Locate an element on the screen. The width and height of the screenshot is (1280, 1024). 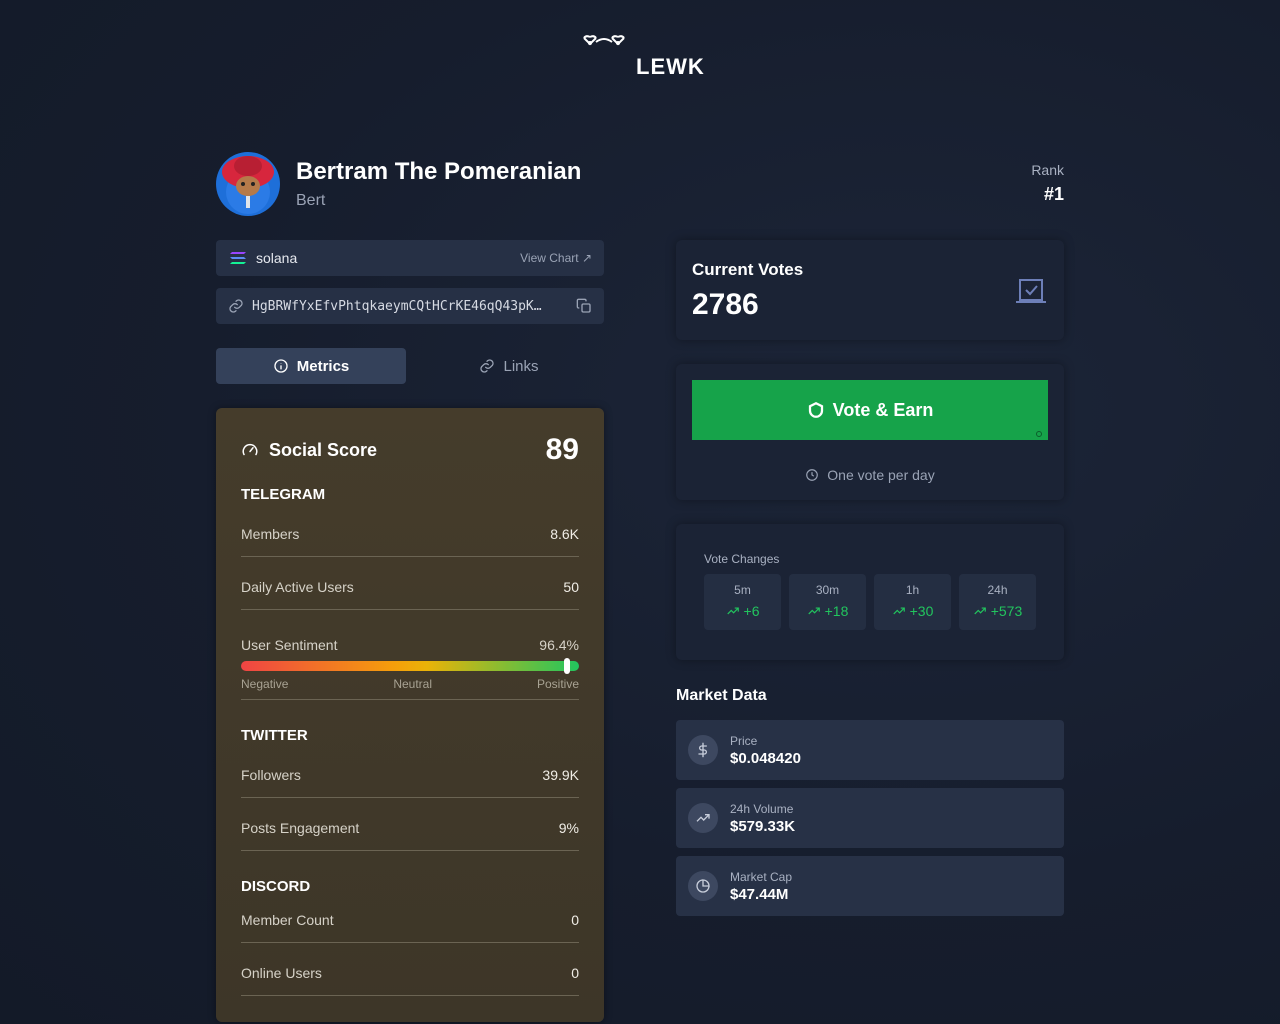
metric-row-member-count: Member Count 0 is located at coordinates (410, 920).